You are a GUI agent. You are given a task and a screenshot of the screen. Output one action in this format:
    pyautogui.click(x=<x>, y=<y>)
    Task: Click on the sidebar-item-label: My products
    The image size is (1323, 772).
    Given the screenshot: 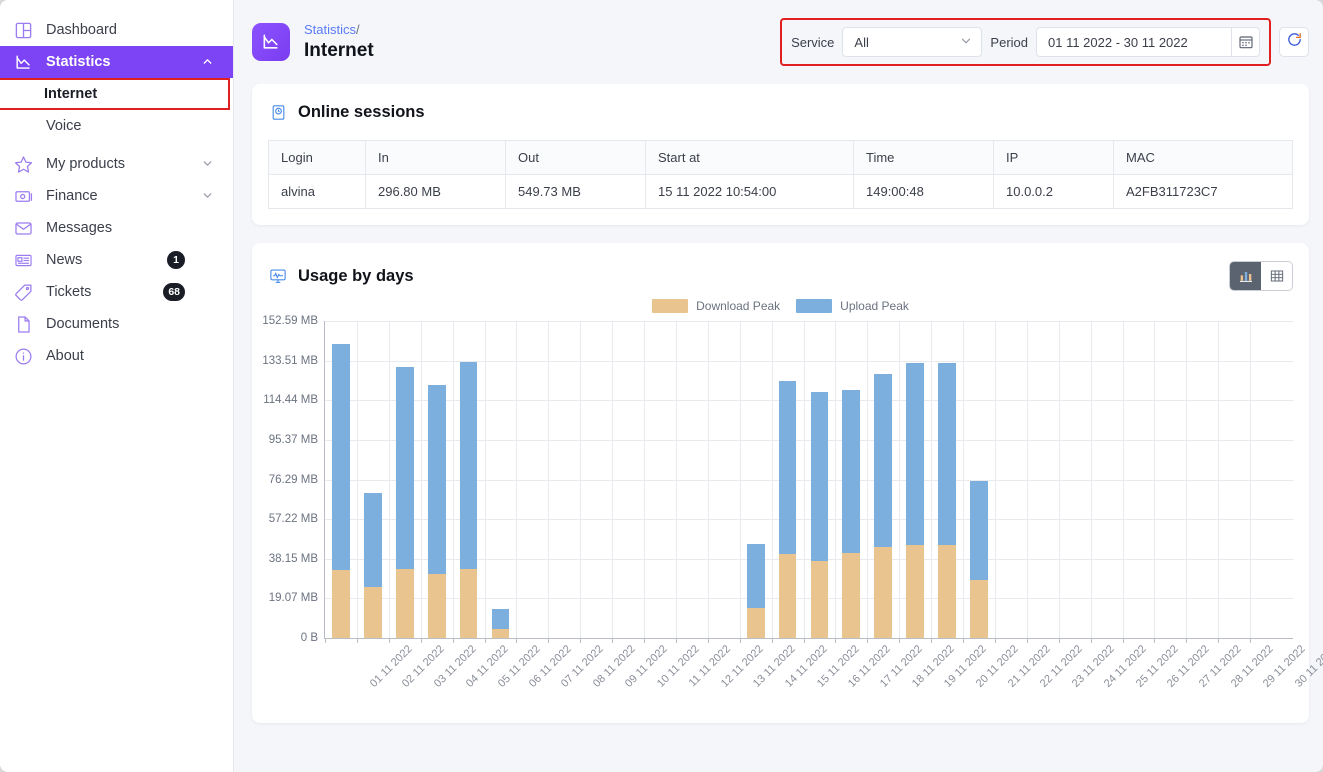 What is the action you would take?
    pyautogui.click(x=85, y=164)
    